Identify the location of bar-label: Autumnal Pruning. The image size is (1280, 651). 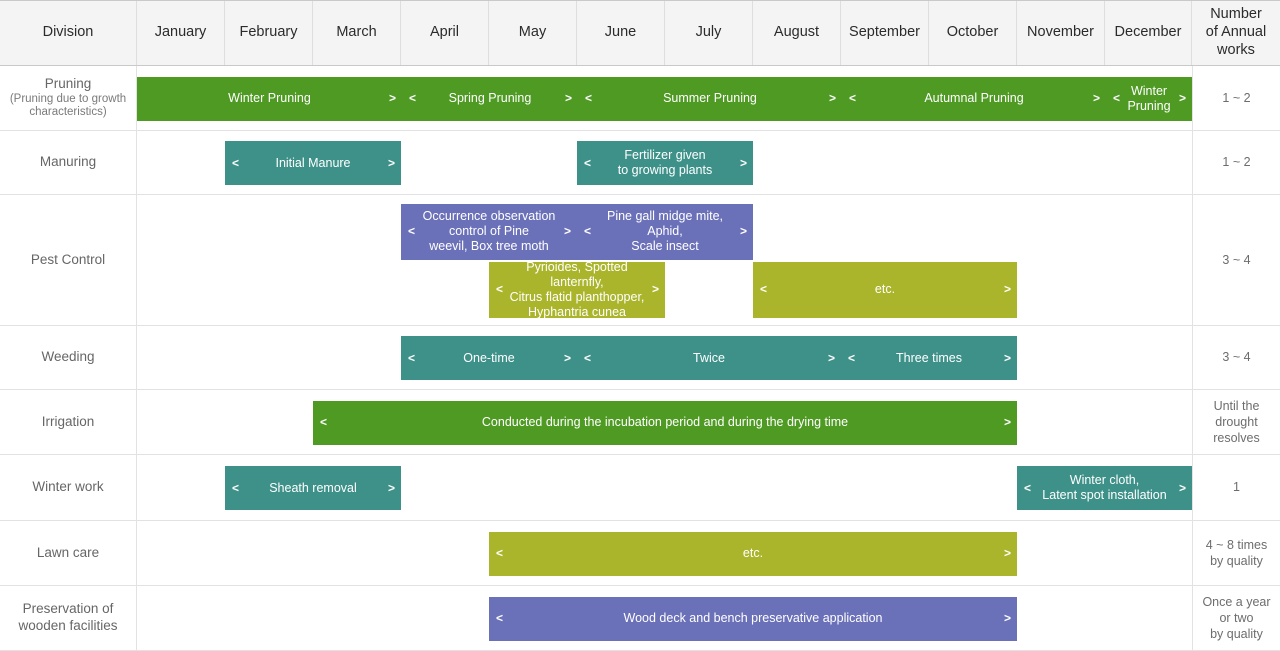
(974, 98).